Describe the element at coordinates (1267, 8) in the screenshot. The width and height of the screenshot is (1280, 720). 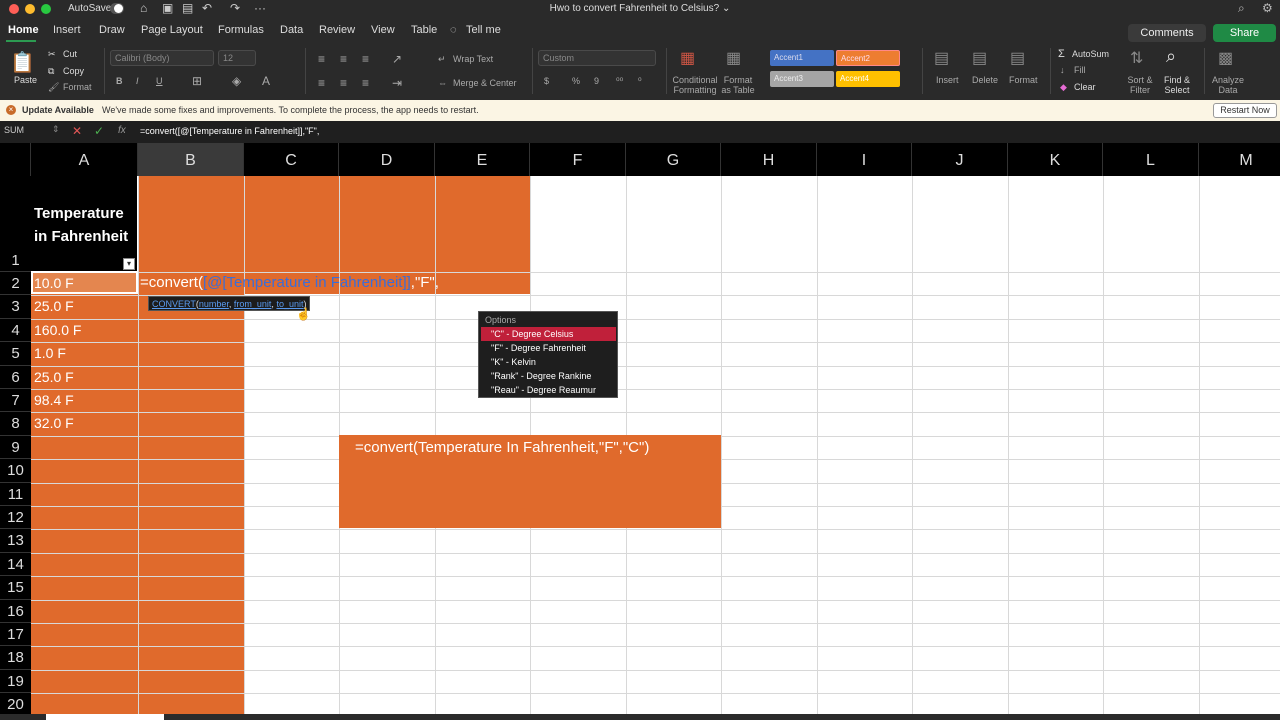
I see `settings-icon: ⚙` at that location.